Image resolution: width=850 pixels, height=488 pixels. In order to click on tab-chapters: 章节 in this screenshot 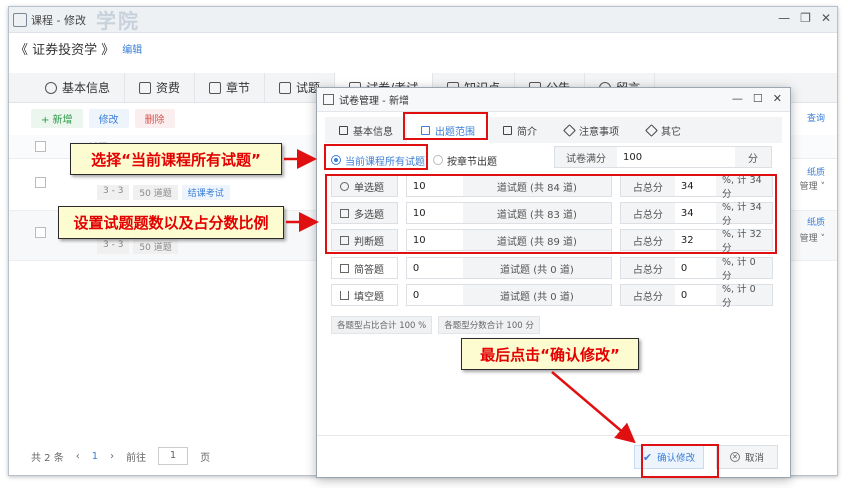, I will do `click(230, 87)`.